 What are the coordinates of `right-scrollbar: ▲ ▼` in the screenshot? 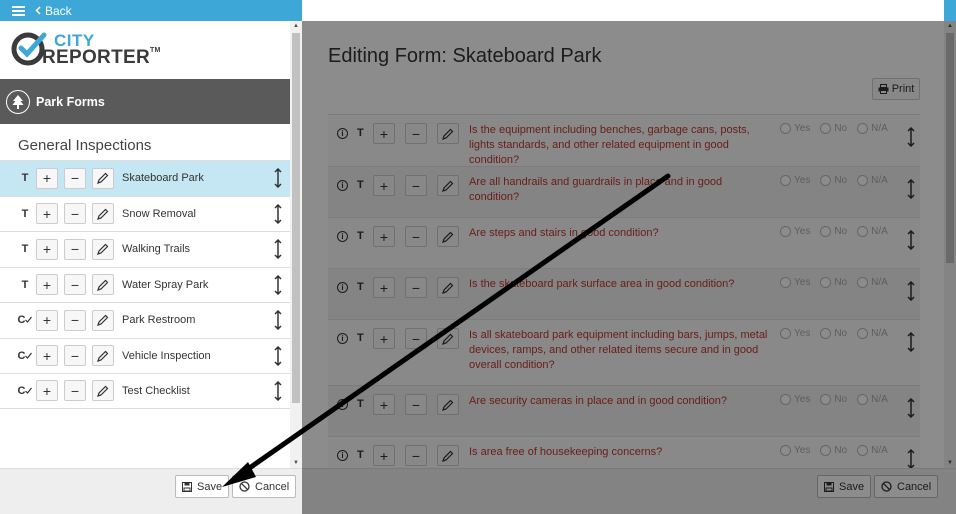 It's located at (950, 244).